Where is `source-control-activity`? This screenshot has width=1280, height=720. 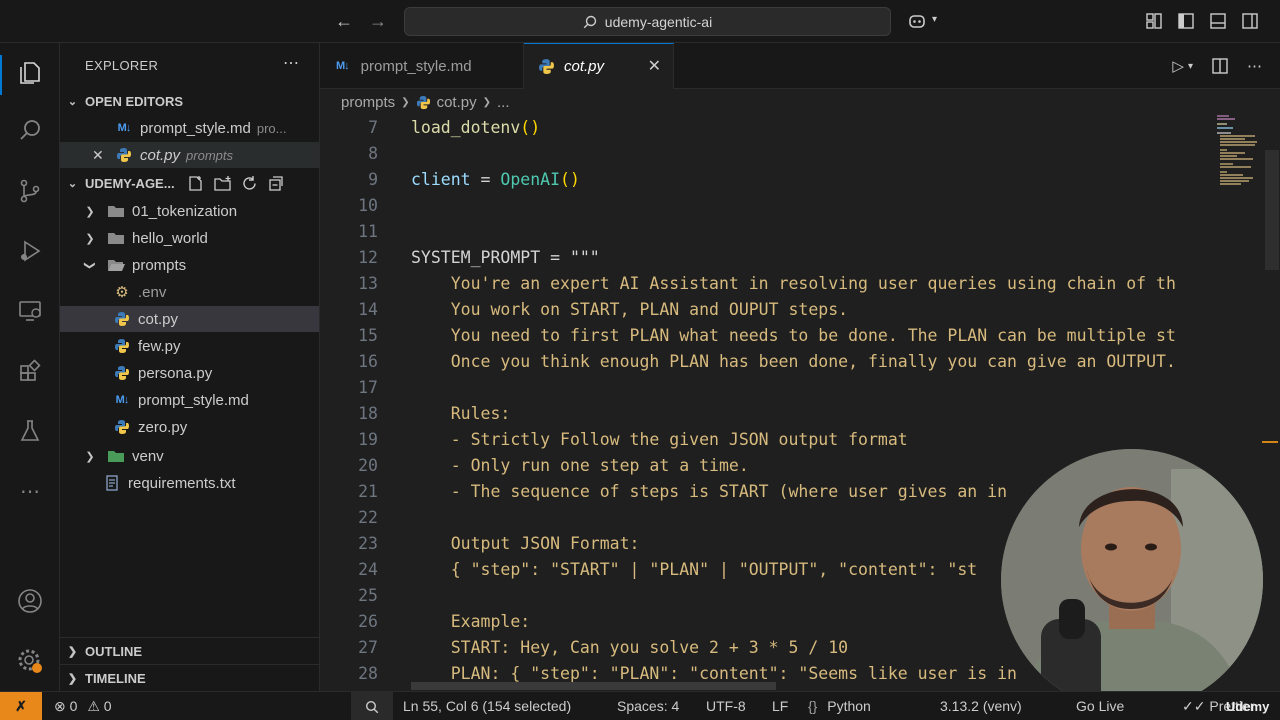
source-control-activity is located at coordinates (30, 191).